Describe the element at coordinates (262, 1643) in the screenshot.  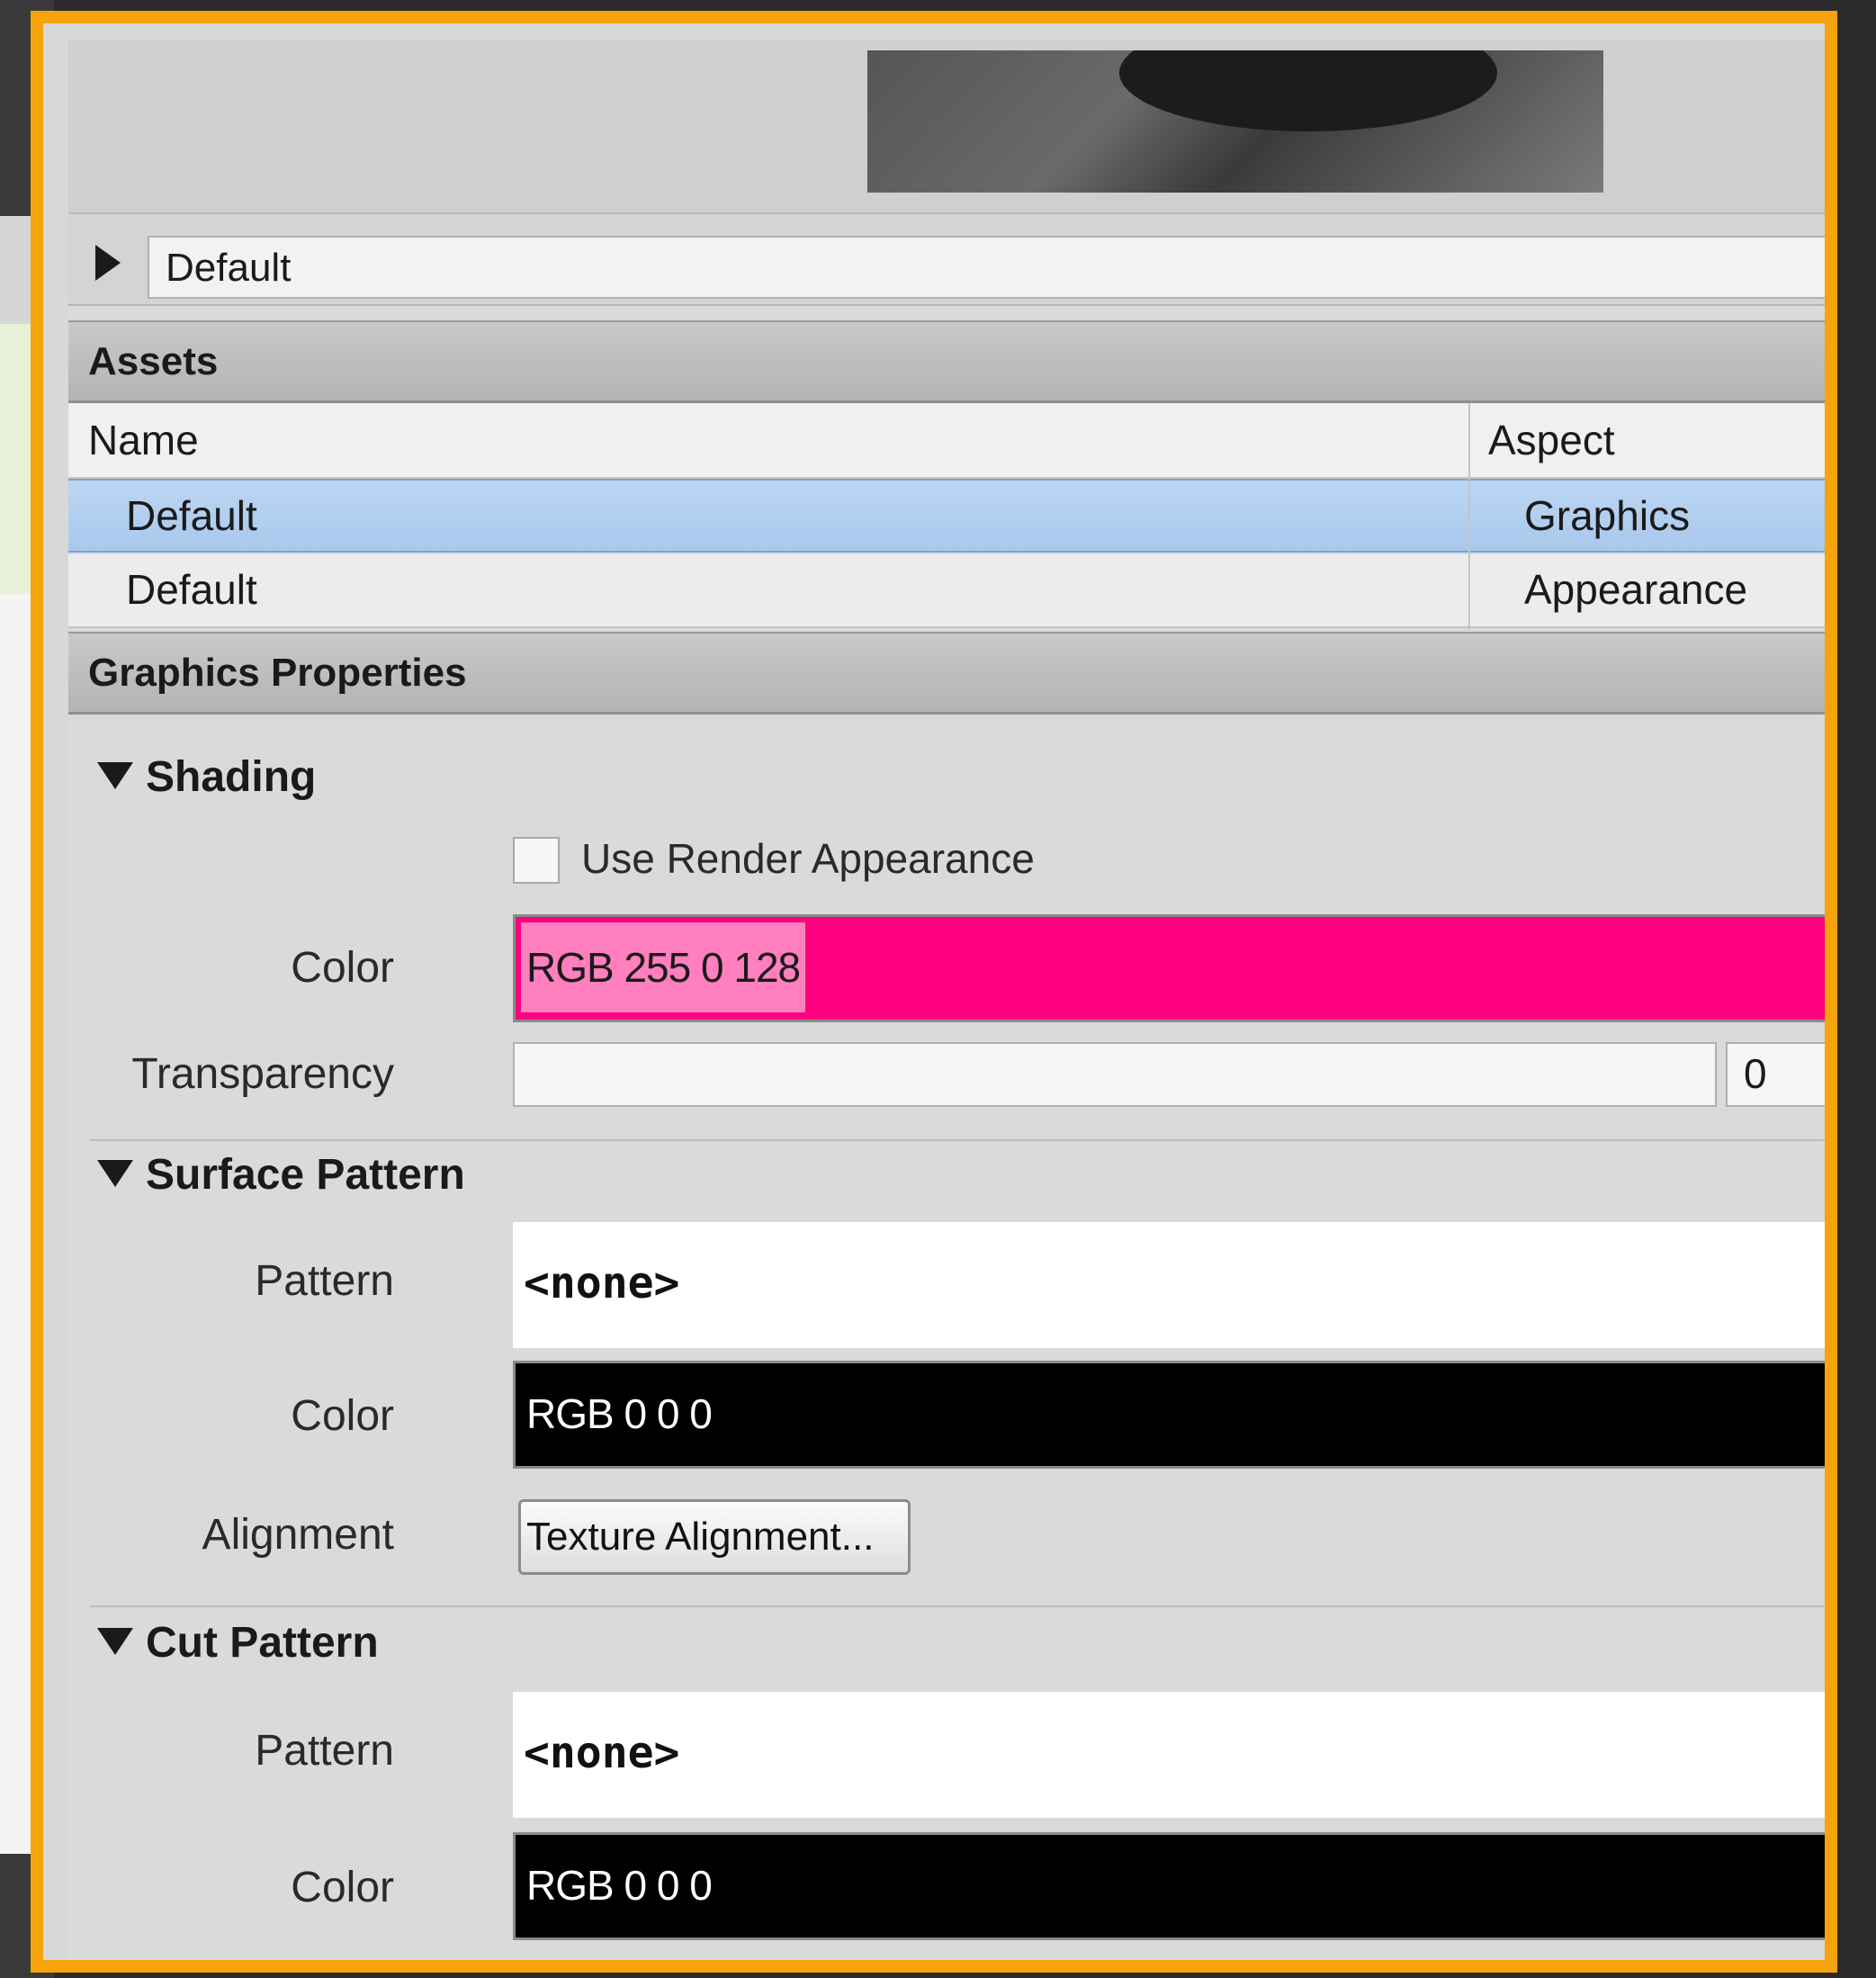
I see `cut-pattern-title: Cut Pattern` at that location.